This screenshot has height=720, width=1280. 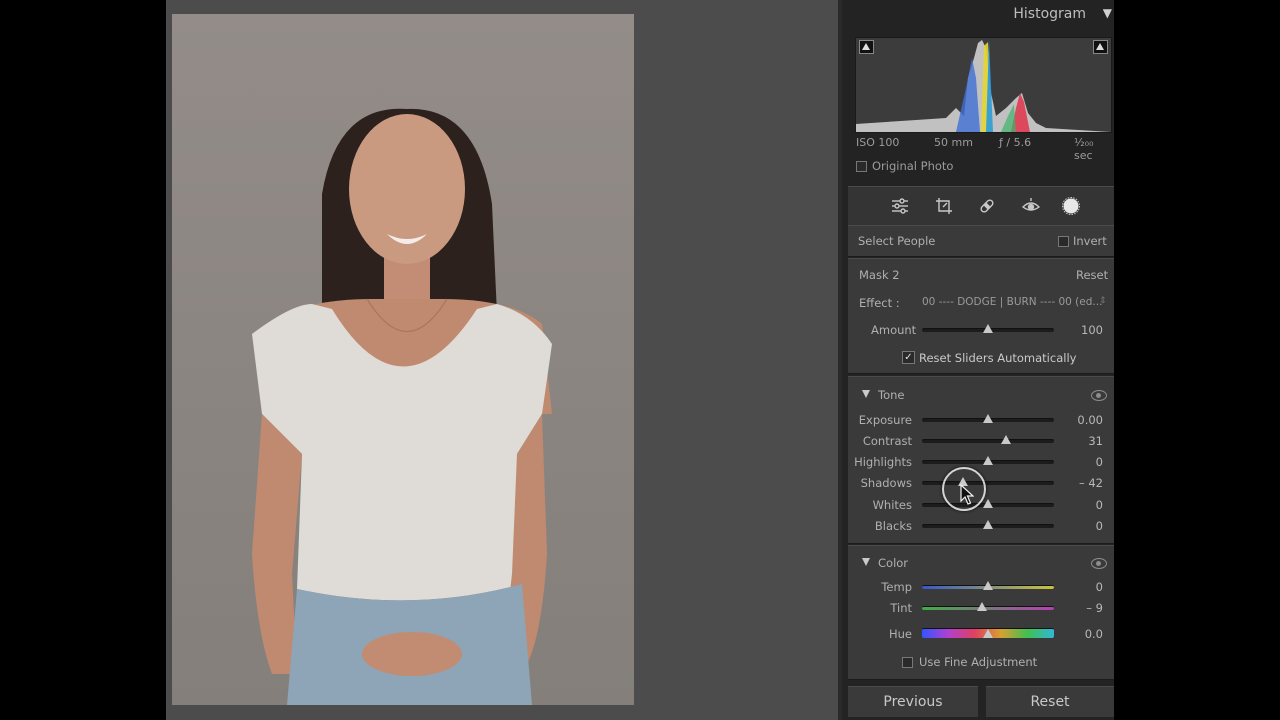 What do you see at coordinates (883, 462) in the screenshot?
I see `highlights-label: Highlights` at bounding box center [883, 462].